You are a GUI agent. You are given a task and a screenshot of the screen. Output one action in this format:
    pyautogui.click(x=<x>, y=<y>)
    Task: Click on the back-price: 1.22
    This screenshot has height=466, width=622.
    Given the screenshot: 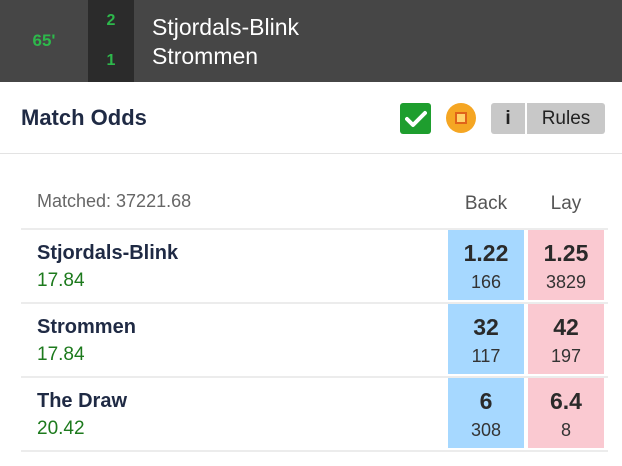 What is the action you would take?
    pyautogui.click(x=486, y=253)
    